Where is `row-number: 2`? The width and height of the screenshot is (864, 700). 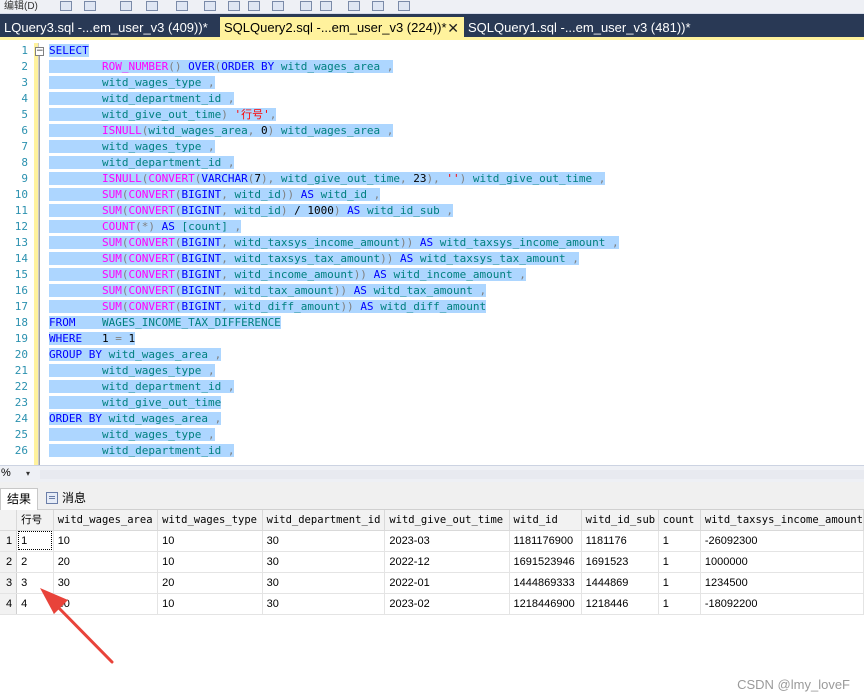
row-number: 2 is located at coordinates (9, 562).